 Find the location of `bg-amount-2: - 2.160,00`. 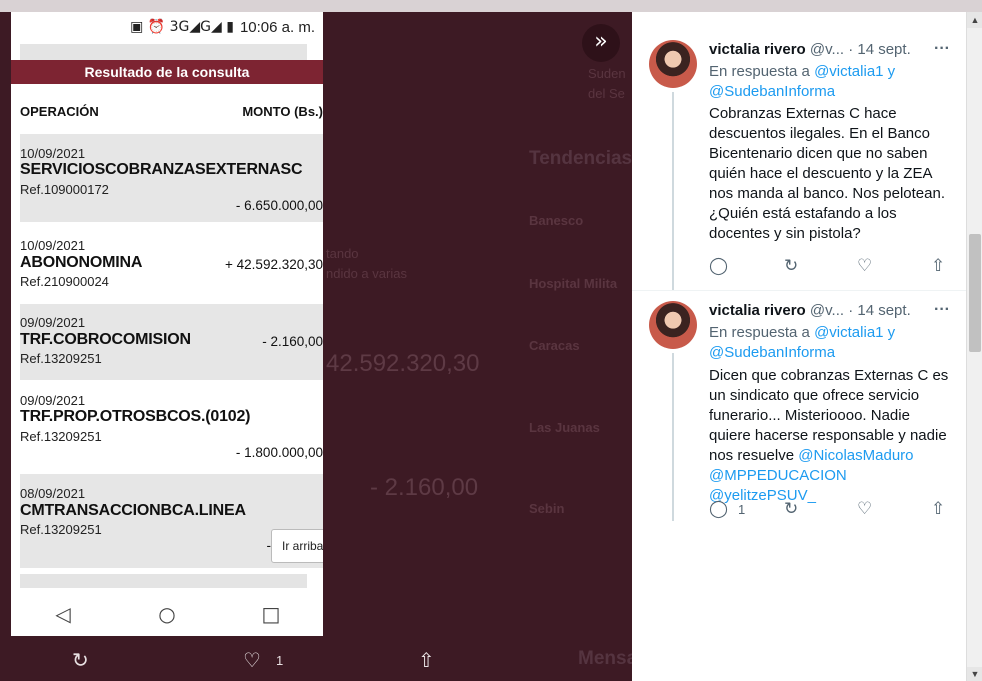

bg-amount-2: - 2.160,00 is located at coordinates (424, 487).